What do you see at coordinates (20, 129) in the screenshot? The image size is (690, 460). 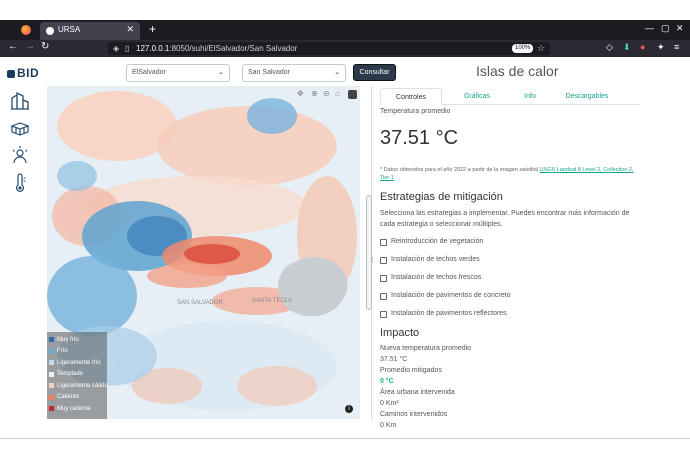 I see `bricks-icon` at bounding box center [20, 129].